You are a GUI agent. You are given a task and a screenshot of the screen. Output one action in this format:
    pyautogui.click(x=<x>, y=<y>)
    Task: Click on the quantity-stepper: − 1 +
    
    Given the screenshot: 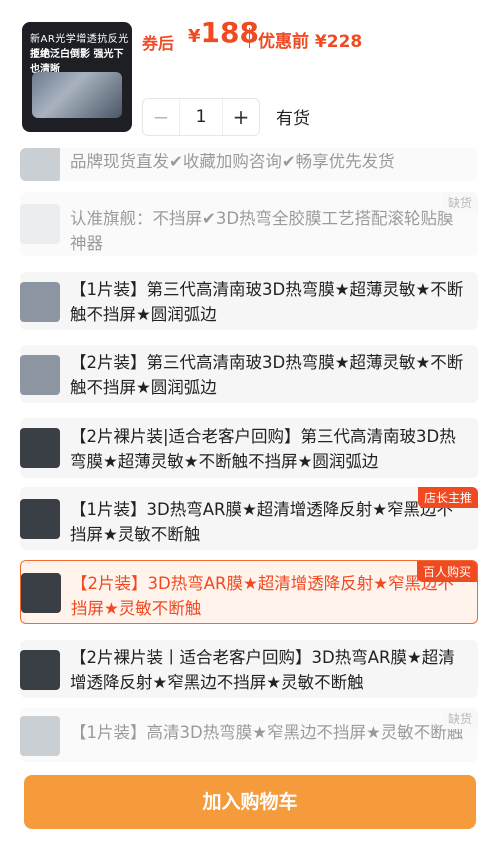 What is the action you would take?
    pyautogui.click(x=201, y=117)
    